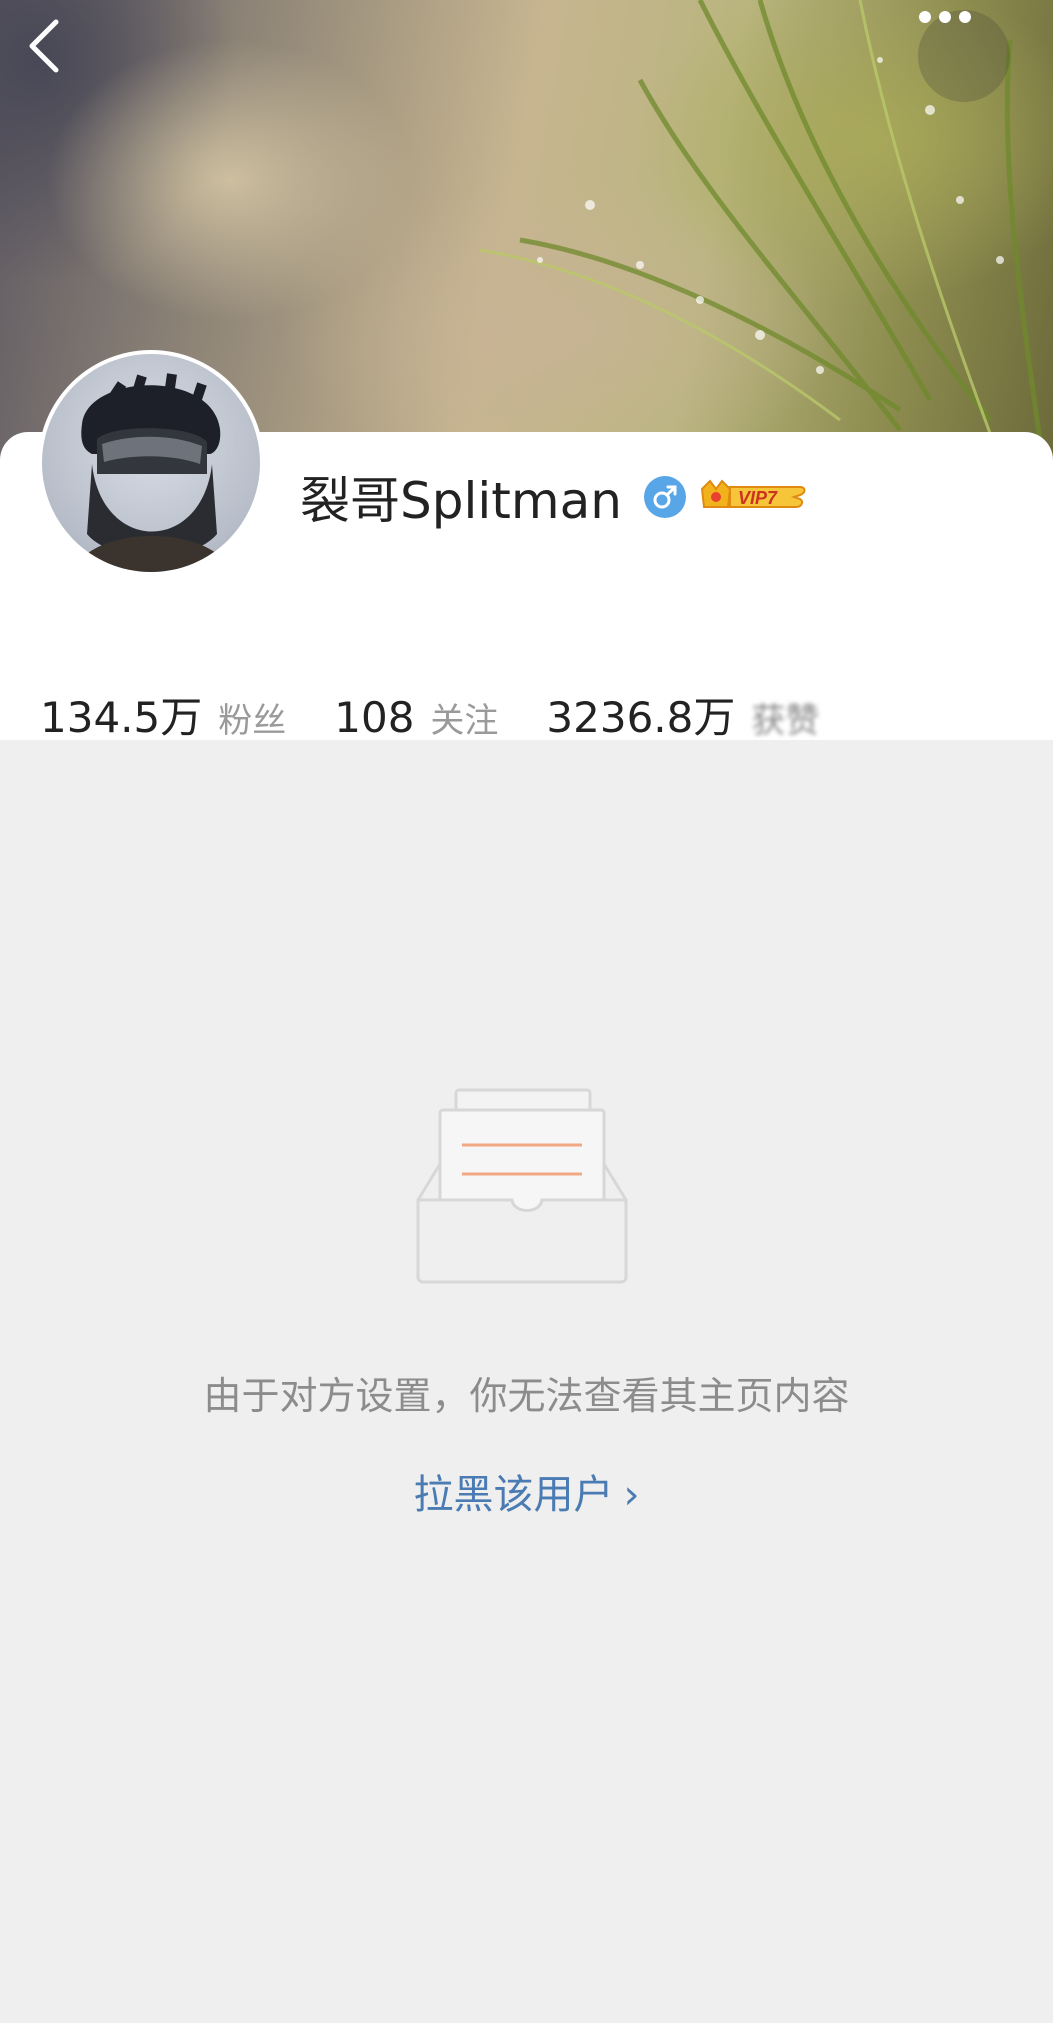 The height and width of the screenshot is (2023, 1053). I want to click on male-icon, so click(664, 497).